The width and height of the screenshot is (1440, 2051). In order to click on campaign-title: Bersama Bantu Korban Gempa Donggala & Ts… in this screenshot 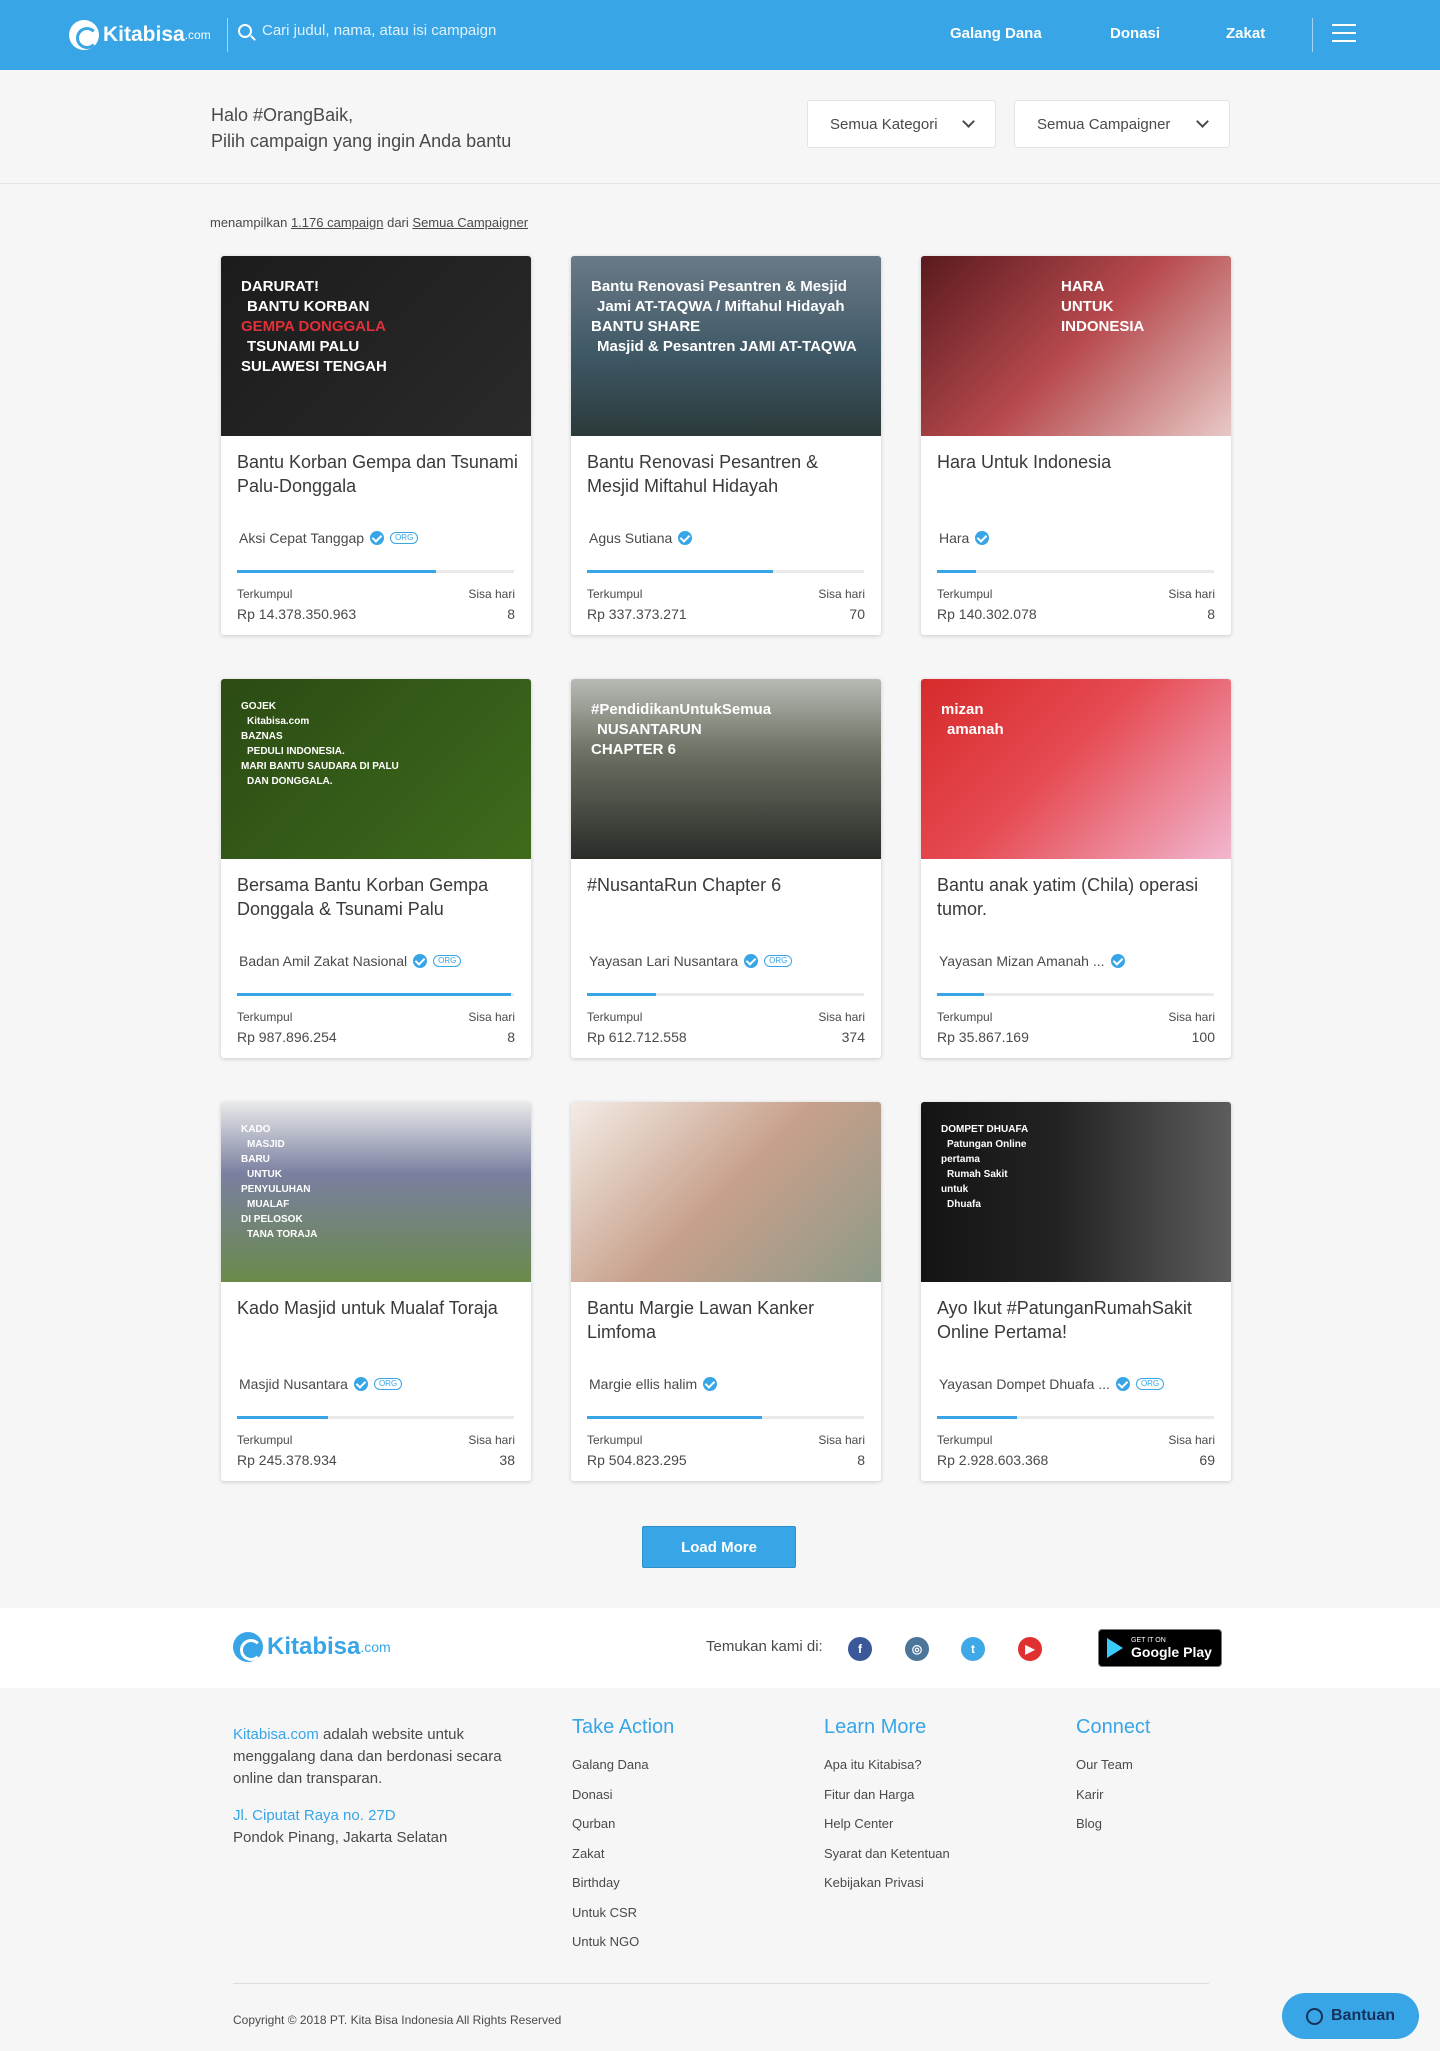, I will do `click(379, 897)`.